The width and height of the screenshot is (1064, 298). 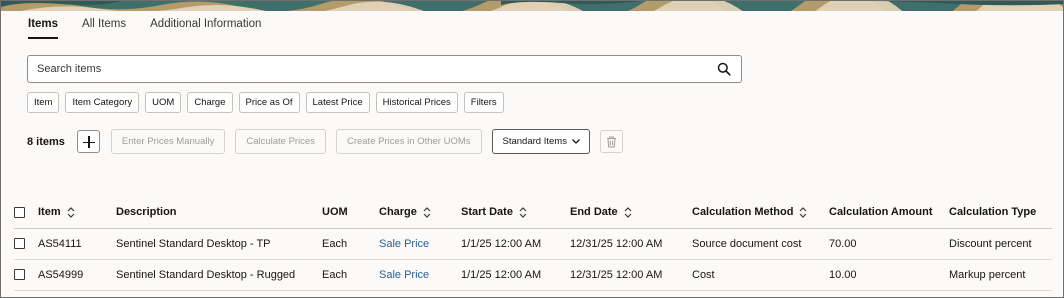 What do you see at coordinates (77, 244) in the screenshot?
I see `cell-item: AS54111` at bounding box center [77, 244].